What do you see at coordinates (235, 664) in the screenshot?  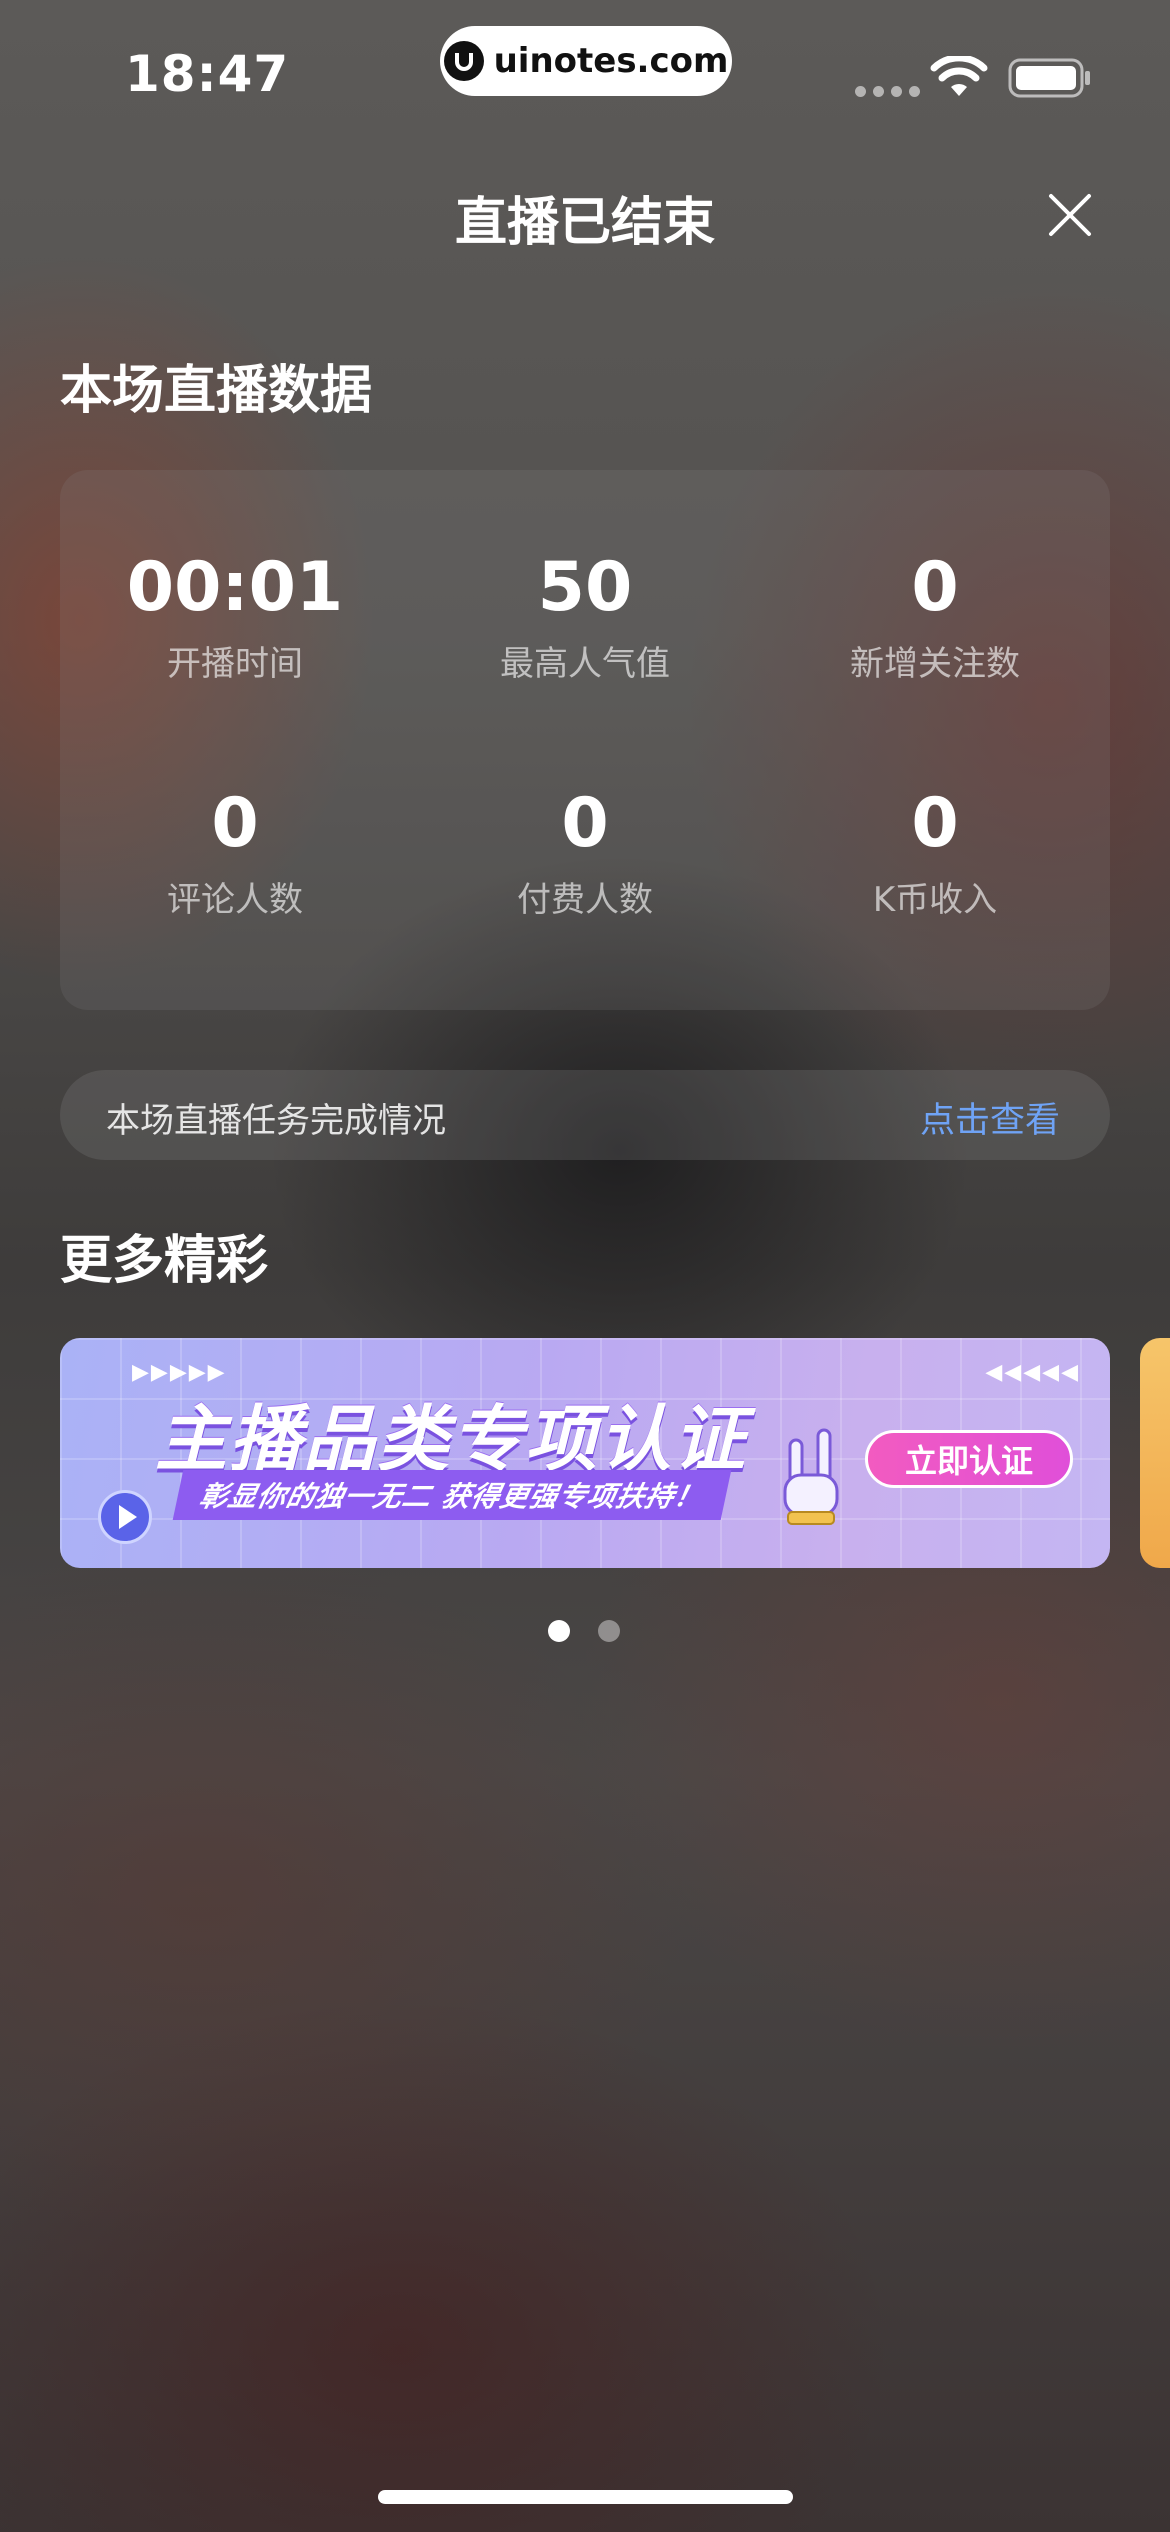 I see `stat-label: 开播时间` at bounding box center [235, 664].